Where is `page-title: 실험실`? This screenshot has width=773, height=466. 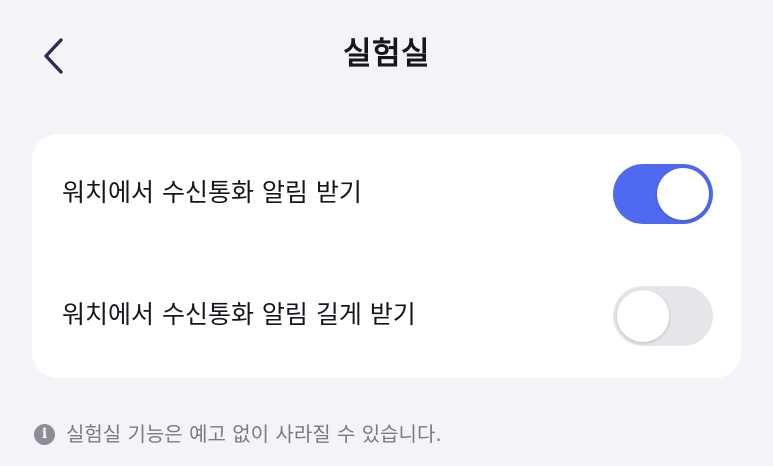
page-title: 실험실 is located at coordinates (386, 54).